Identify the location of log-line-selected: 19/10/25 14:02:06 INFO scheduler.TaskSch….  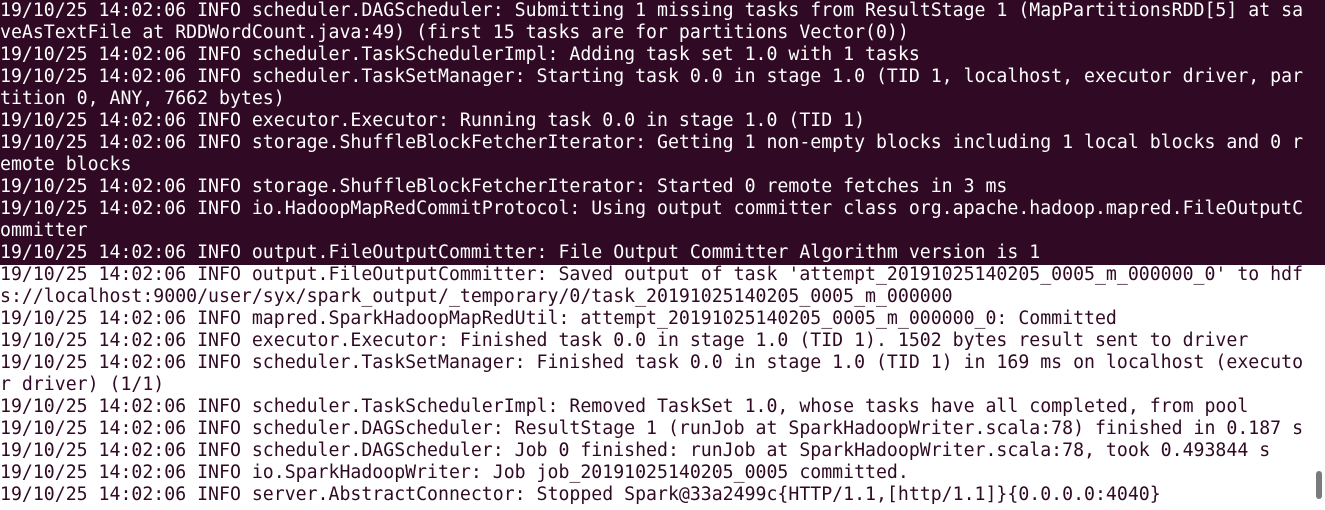
(624, 406).